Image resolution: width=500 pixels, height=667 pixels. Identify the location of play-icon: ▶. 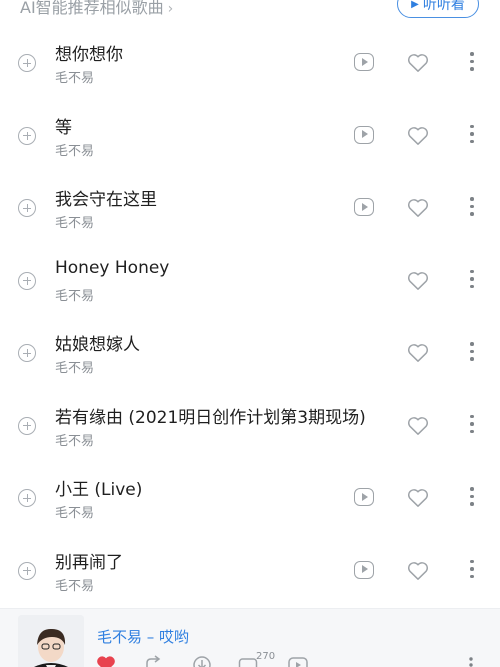
(415, 5).